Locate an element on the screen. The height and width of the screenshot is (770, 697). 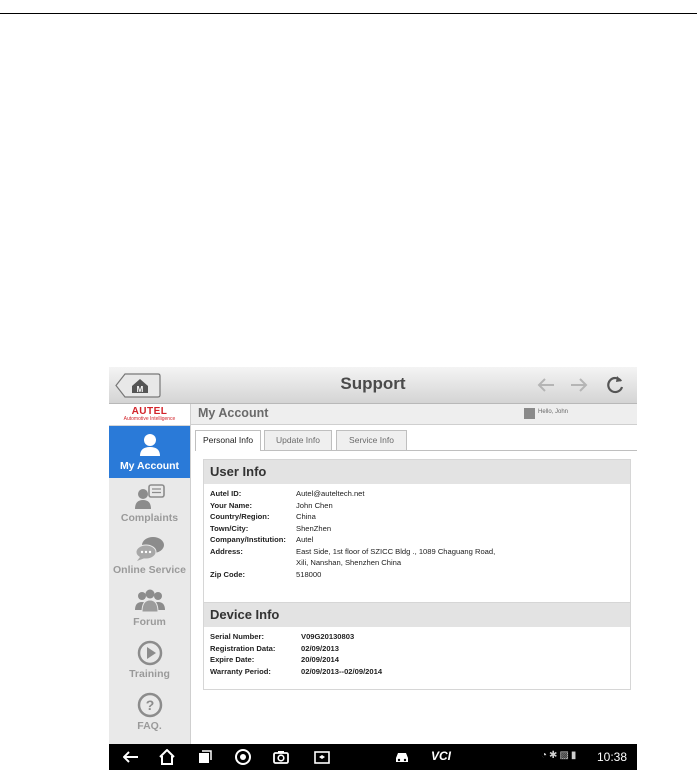
bluetooth-icon: ✱ is located at coordinates (554, 755).